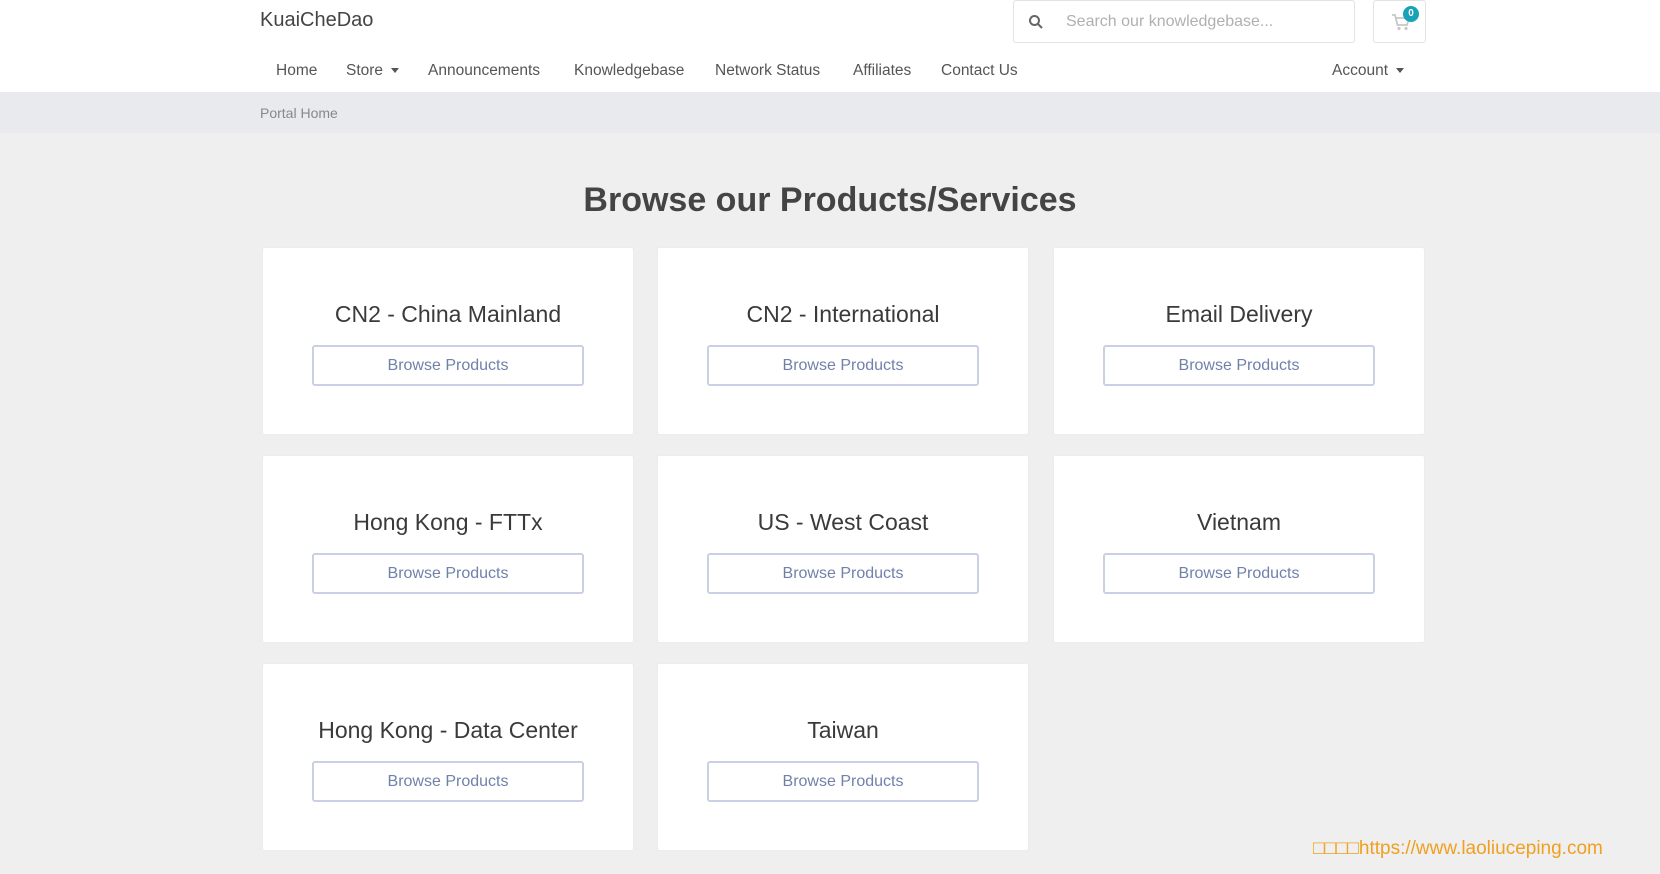 The image size is (1660, 874). Describe the element at coordinates (1036, 22) in the screenshot. I see `search-icon` at that location.